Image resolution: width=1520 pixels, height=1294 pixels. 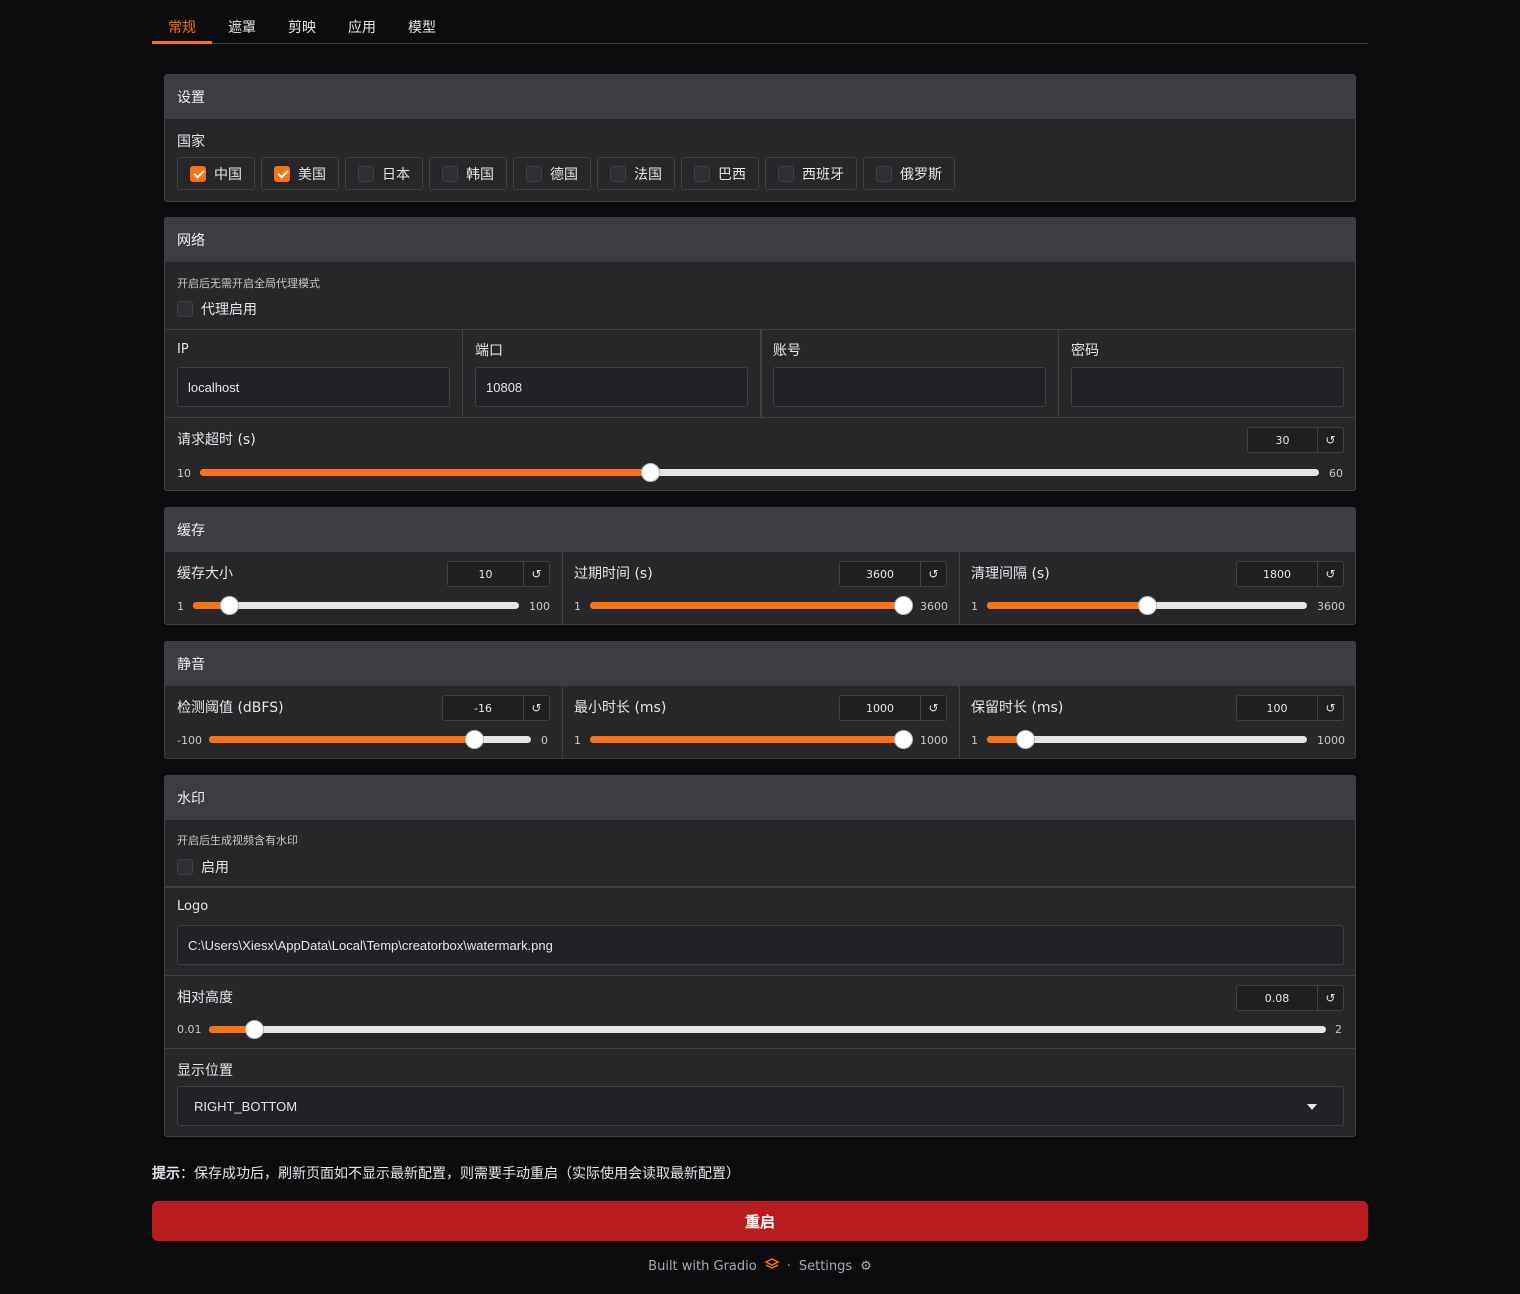 I want to click on cleanup-interval-slider, so click(x=1147, y=605).